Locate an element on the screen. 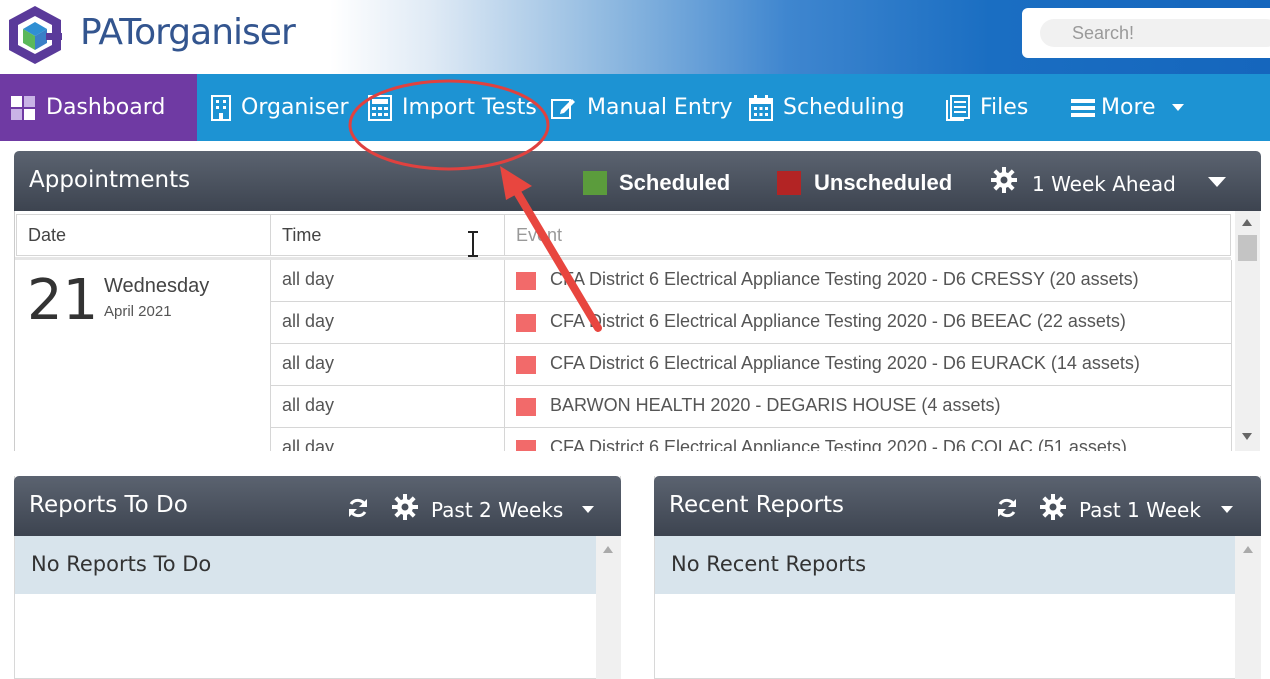 The width and height of the screenshot is (1270, 679). scrollbar-thumb is located at coordinates (1247, 248).